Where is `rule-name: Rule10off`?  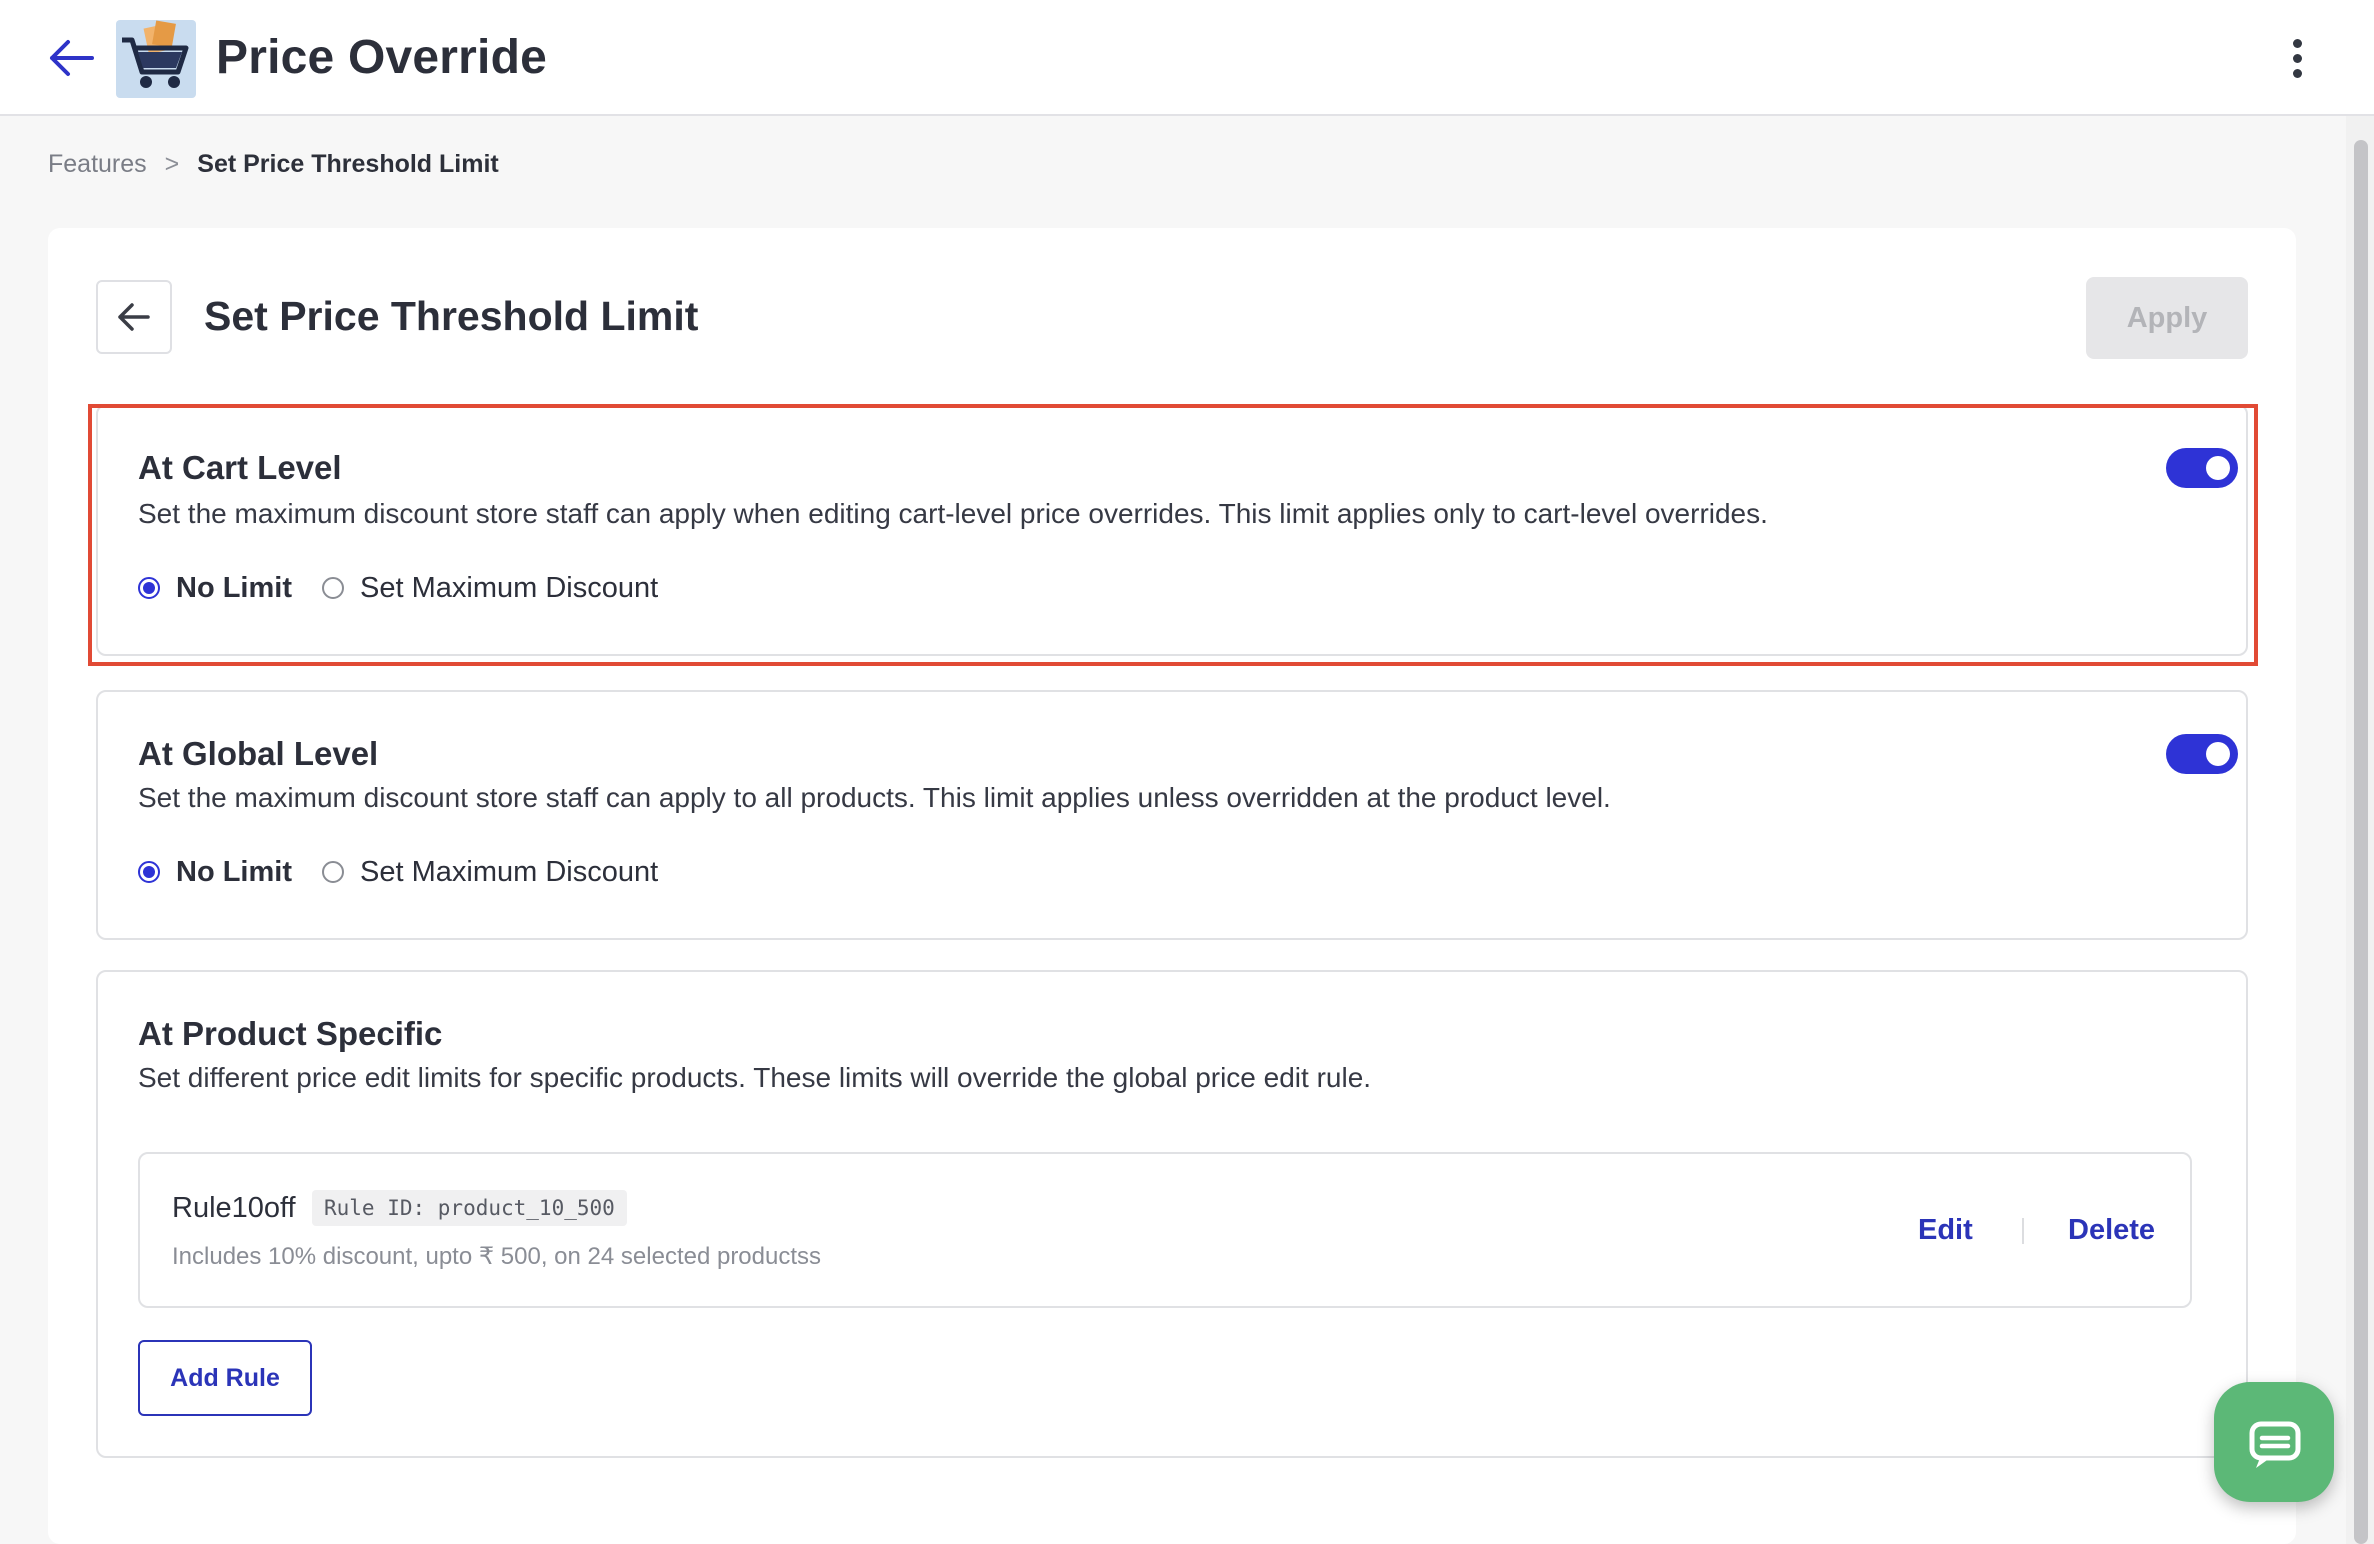 rule-name: Rule10off is located at coordinates (234, 1208).